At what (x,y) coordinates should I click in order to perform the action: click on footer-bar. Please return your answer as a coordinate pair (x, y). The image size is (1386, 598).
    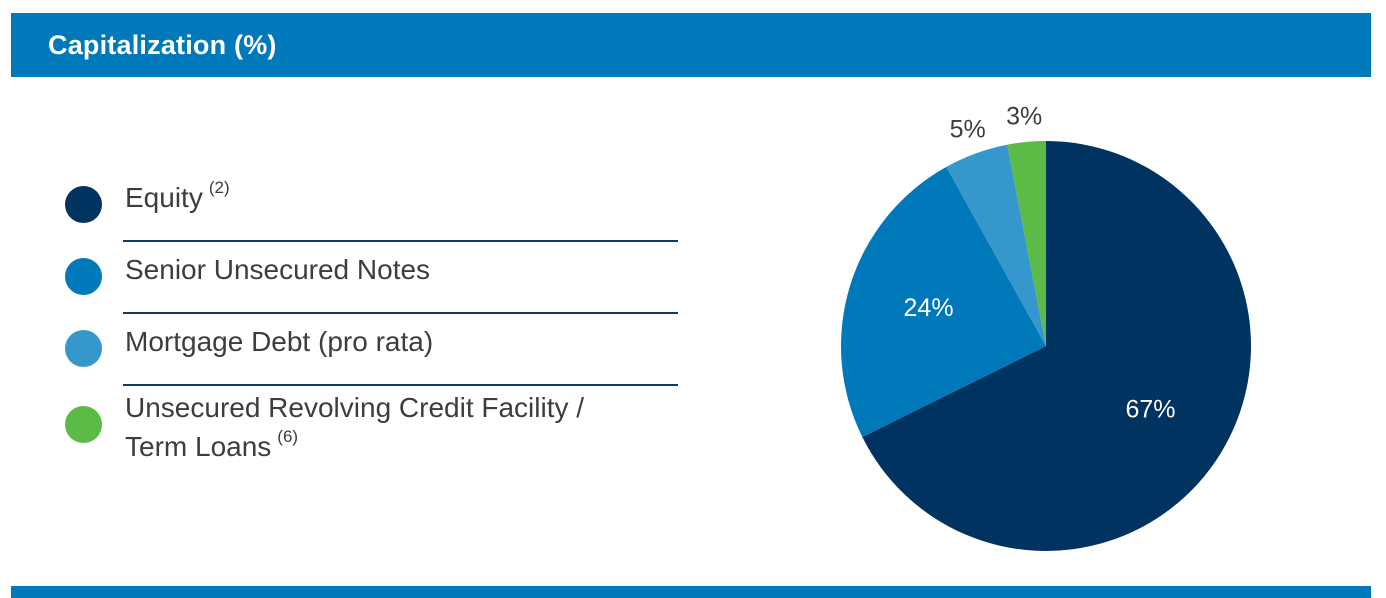
    Looking at the image, I should click on (691, 592).